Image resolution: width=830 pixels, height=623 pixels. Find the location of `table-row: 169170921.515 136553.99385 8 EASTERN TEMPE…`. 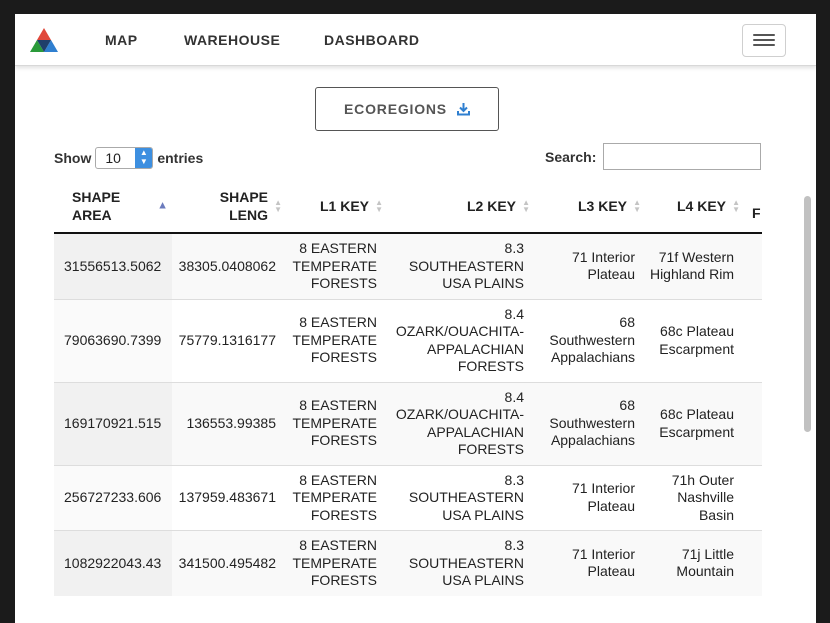

table-row: 169170921.515 136553.99385 8 EASTERN TEMPE… is located at coordinates (408, 423).